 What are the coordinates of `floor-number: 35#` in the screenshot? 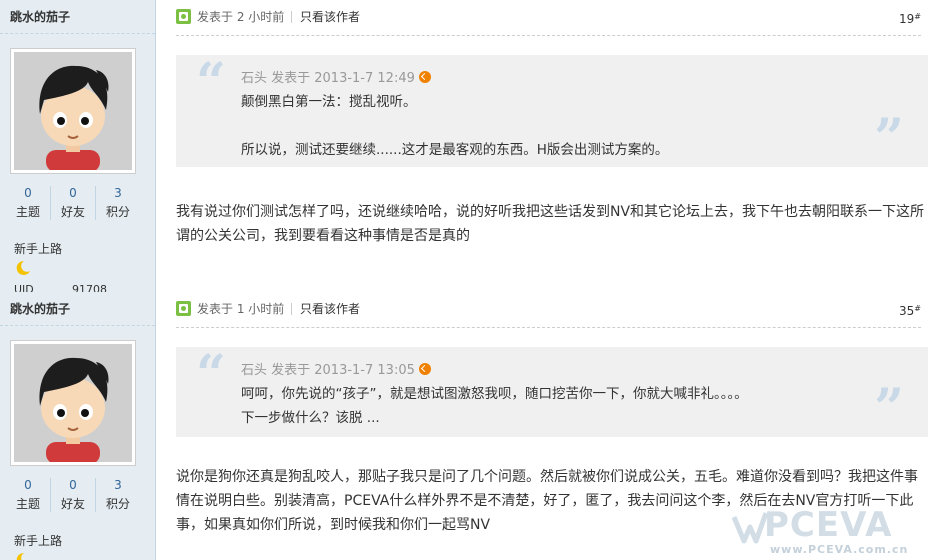 It's located at (910, 310).